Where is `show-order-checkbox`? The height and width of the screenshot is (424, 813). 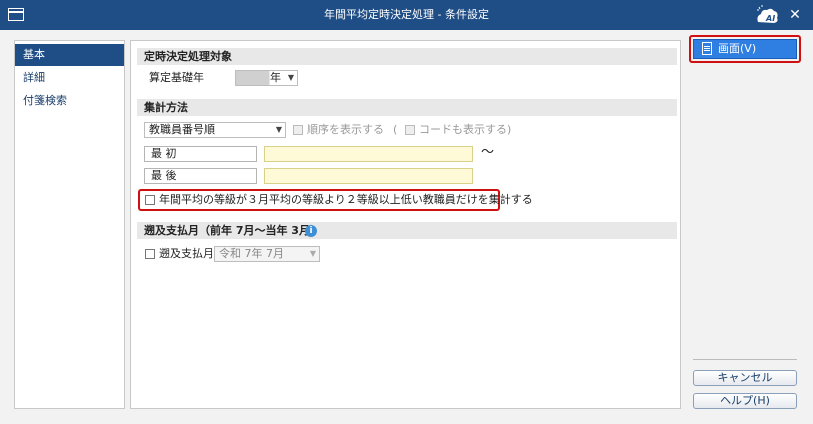 show-order-checkbox is located at coordinates (298, 130).